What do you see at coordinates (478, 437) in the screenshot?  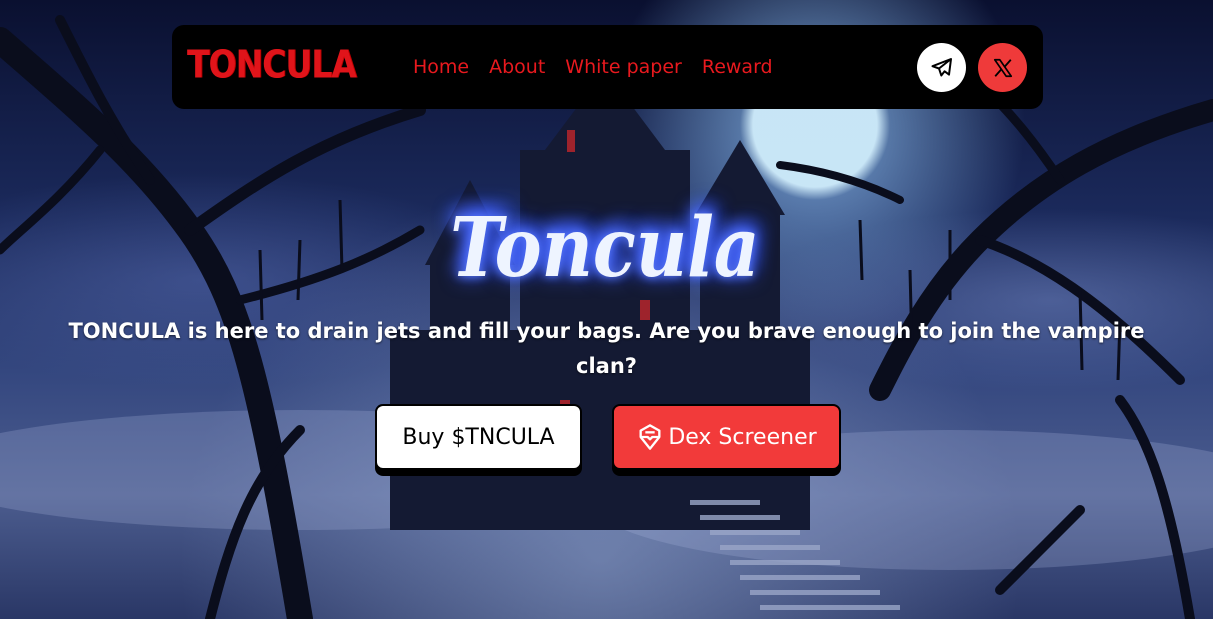 I see `buy-token-button: Buy $TNCULA` at bounding box center [478, 437].